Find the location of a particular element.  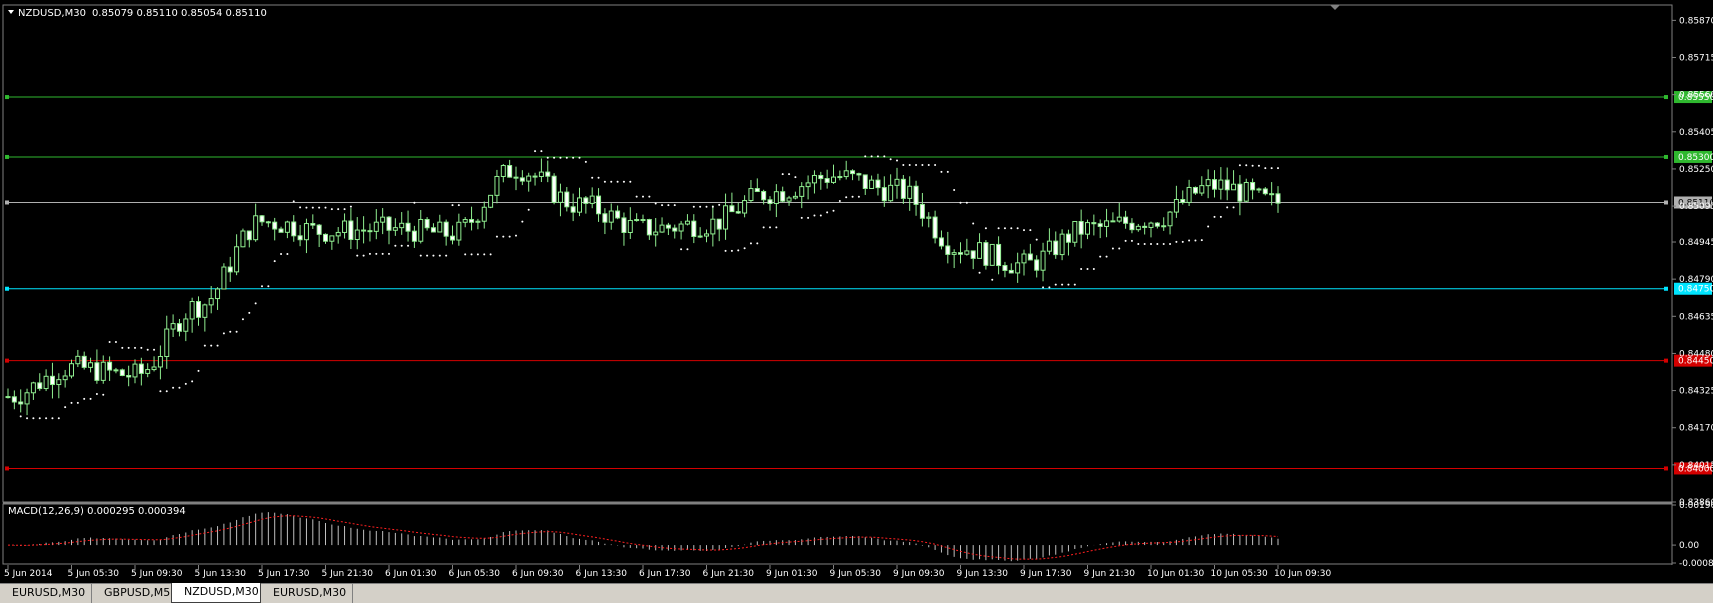

time-label: 10 Jun 09:30 is located at coordinates (1302, 574).